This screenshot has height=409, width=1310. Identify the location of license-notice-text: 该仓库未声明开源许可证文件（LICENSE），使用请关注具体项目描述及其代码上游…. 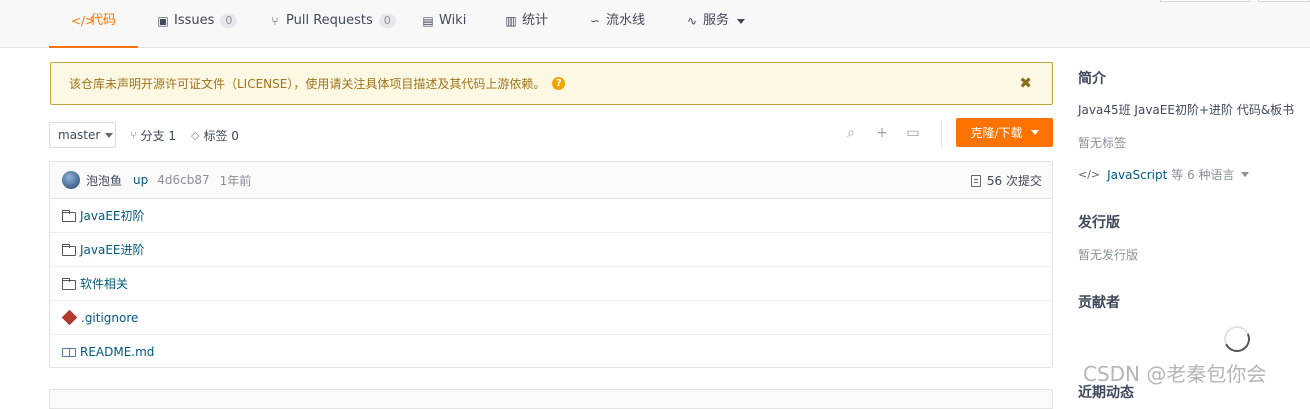
(307, 84).